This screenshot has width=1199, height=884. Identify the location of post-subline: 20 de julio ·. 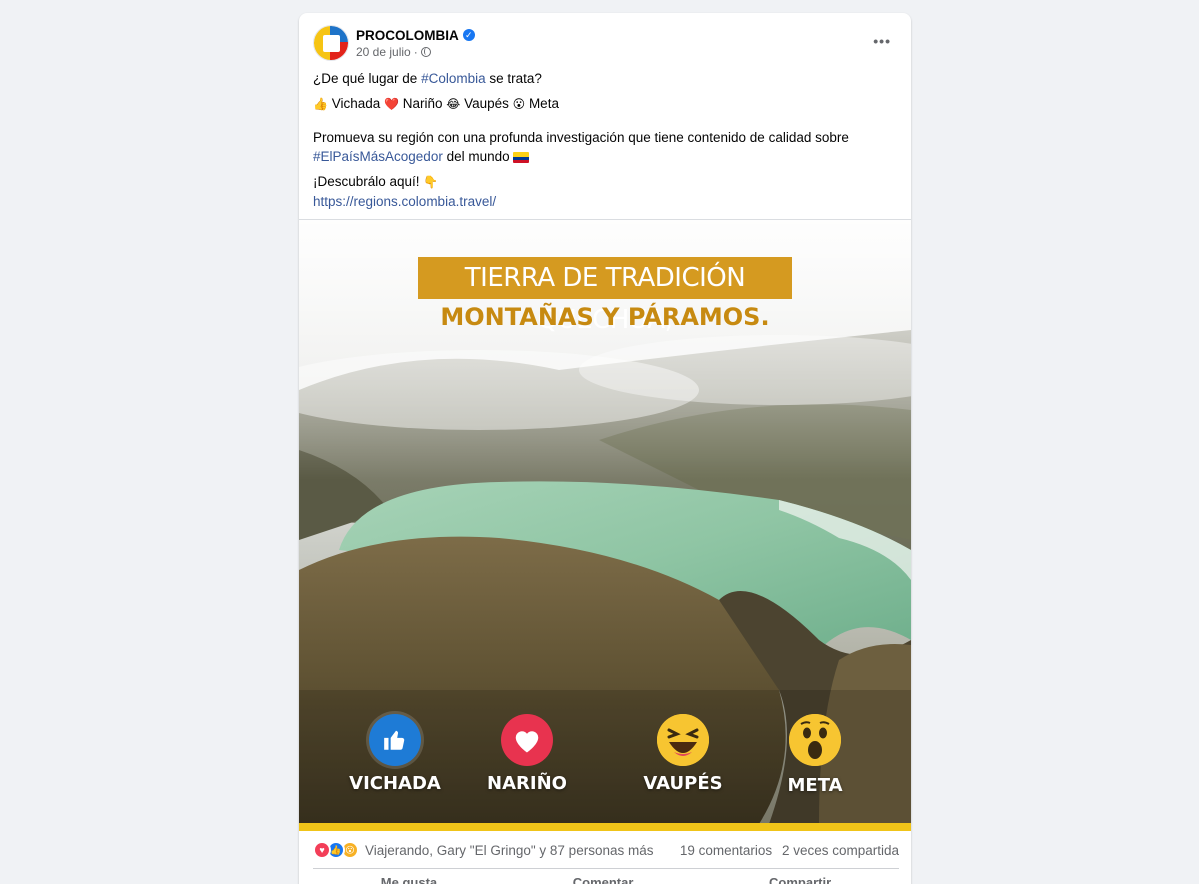
(415, 52).